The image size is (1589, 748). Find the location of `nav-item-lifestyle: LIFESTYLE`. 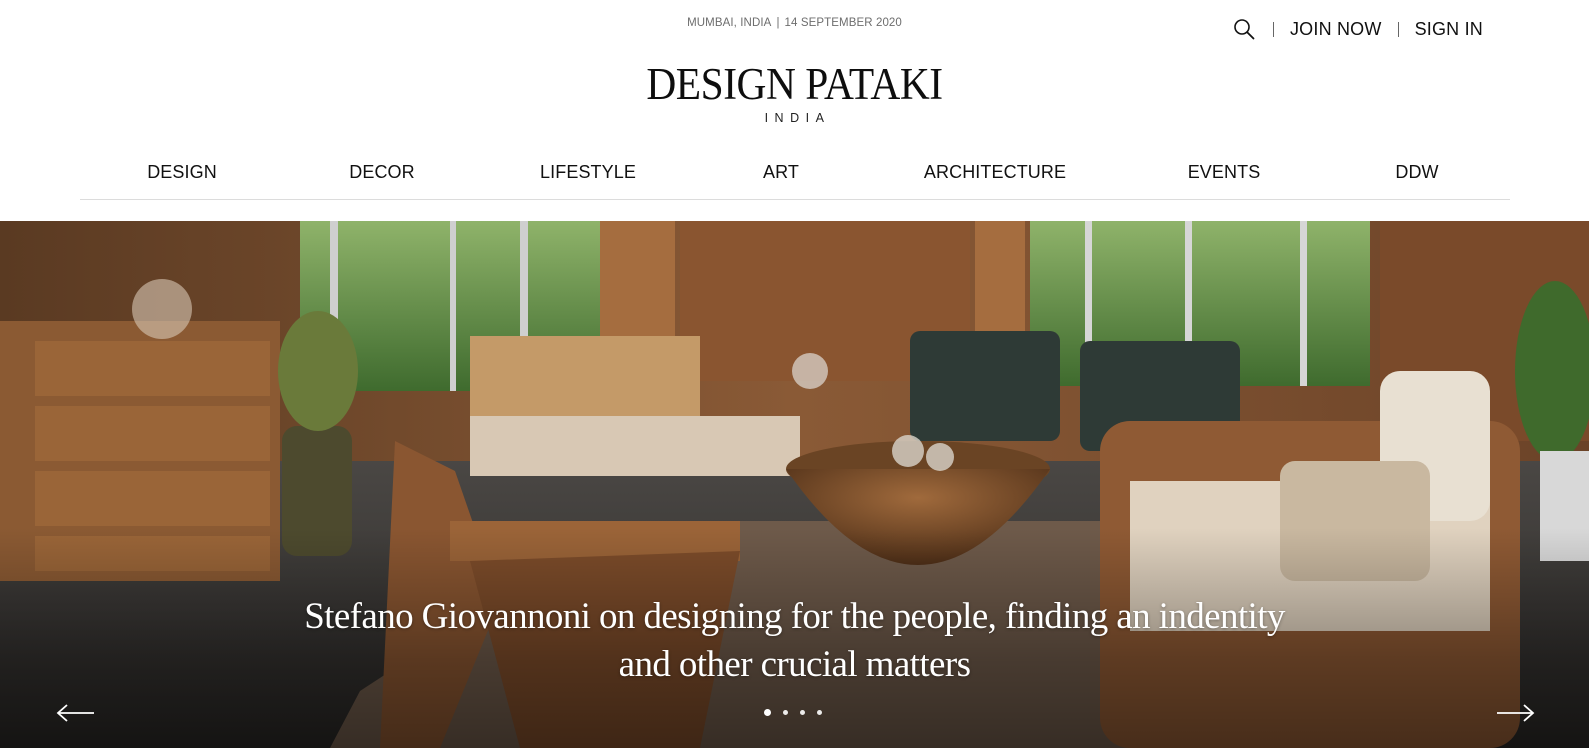

nav-item-lifestyle: LIFESTYLE is located at coordinates (588, 172).